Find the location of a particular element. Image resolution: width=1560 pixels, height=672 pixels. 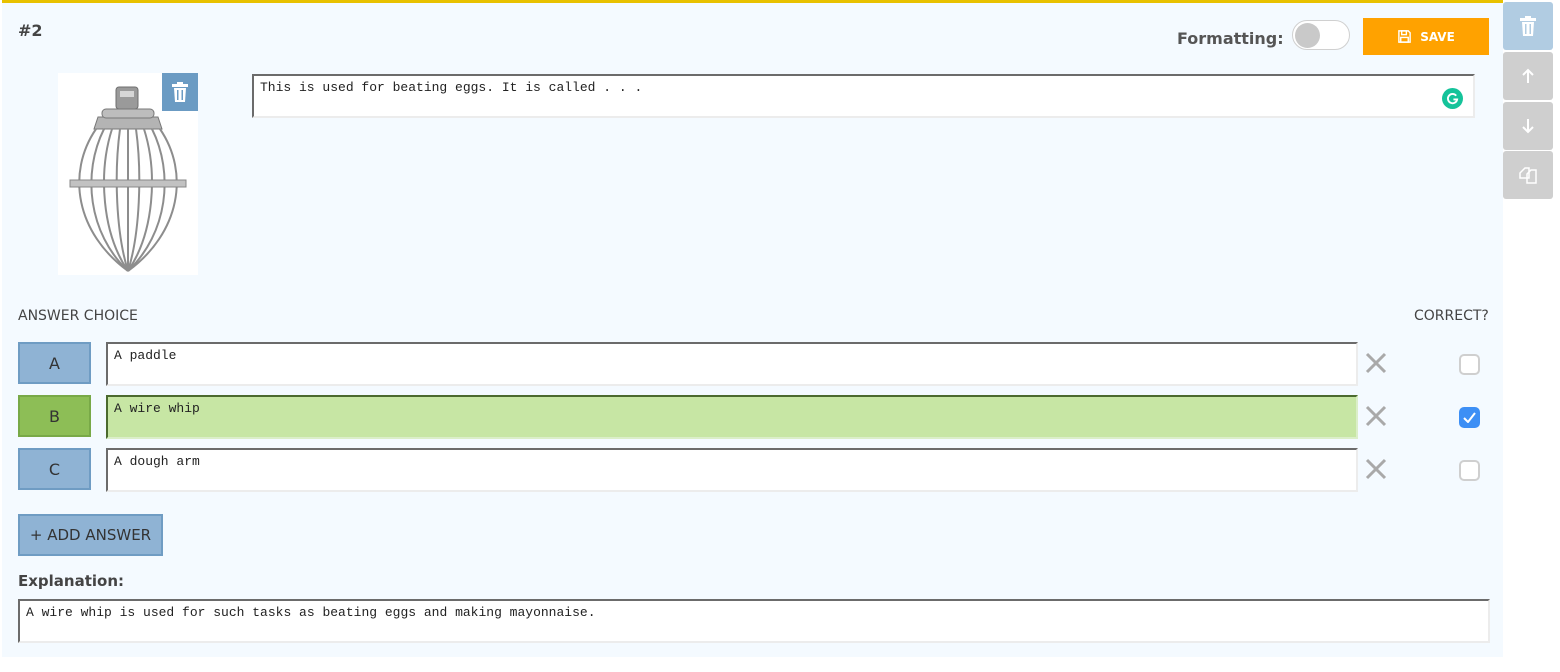

answer-choice-header: ANSWER CHOICE is located at coordinates (78, 316).